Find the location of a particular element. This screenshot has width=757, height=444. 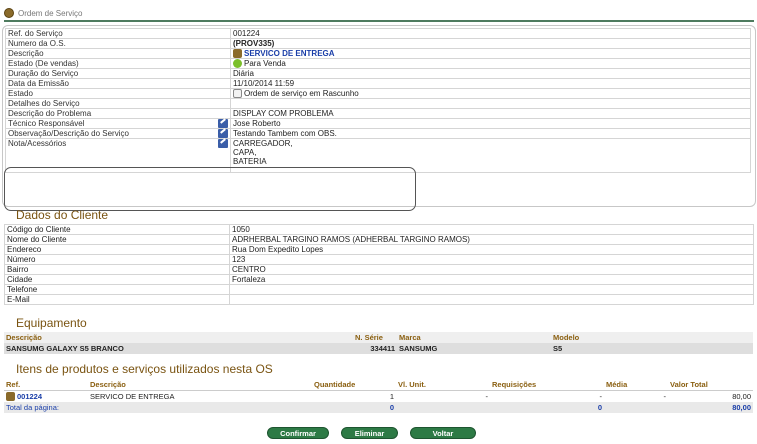

itens-col-media: Média is located at coordinates (636, 385).